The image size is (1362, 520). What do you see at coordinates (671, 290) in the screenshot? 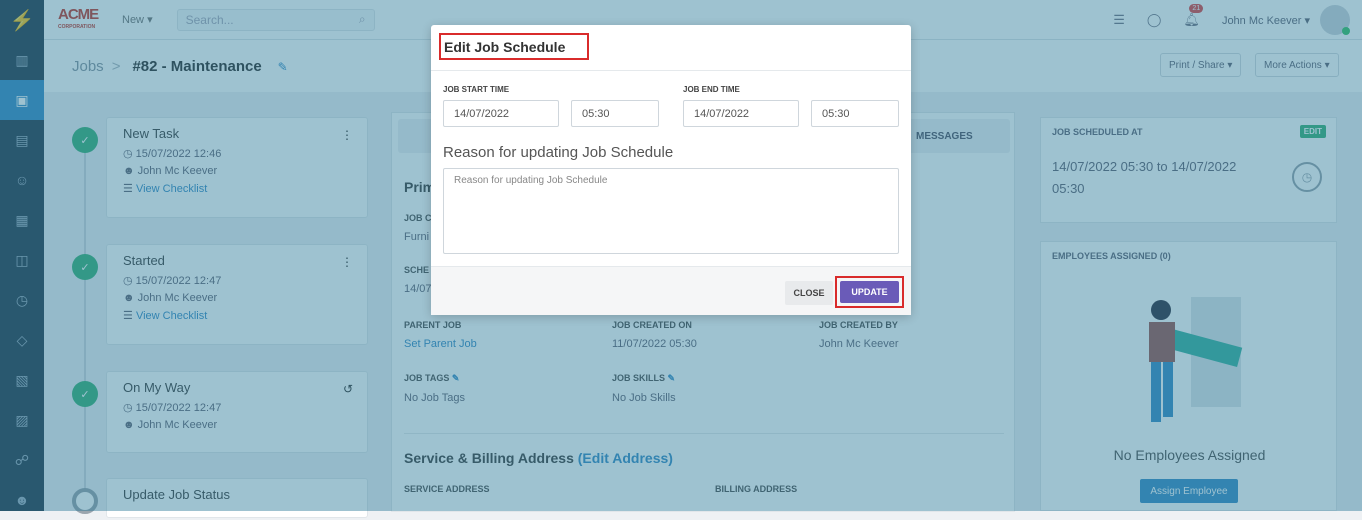
I see `modal-footer: CLOSE UPDATE` at bounding box center [671, 290].